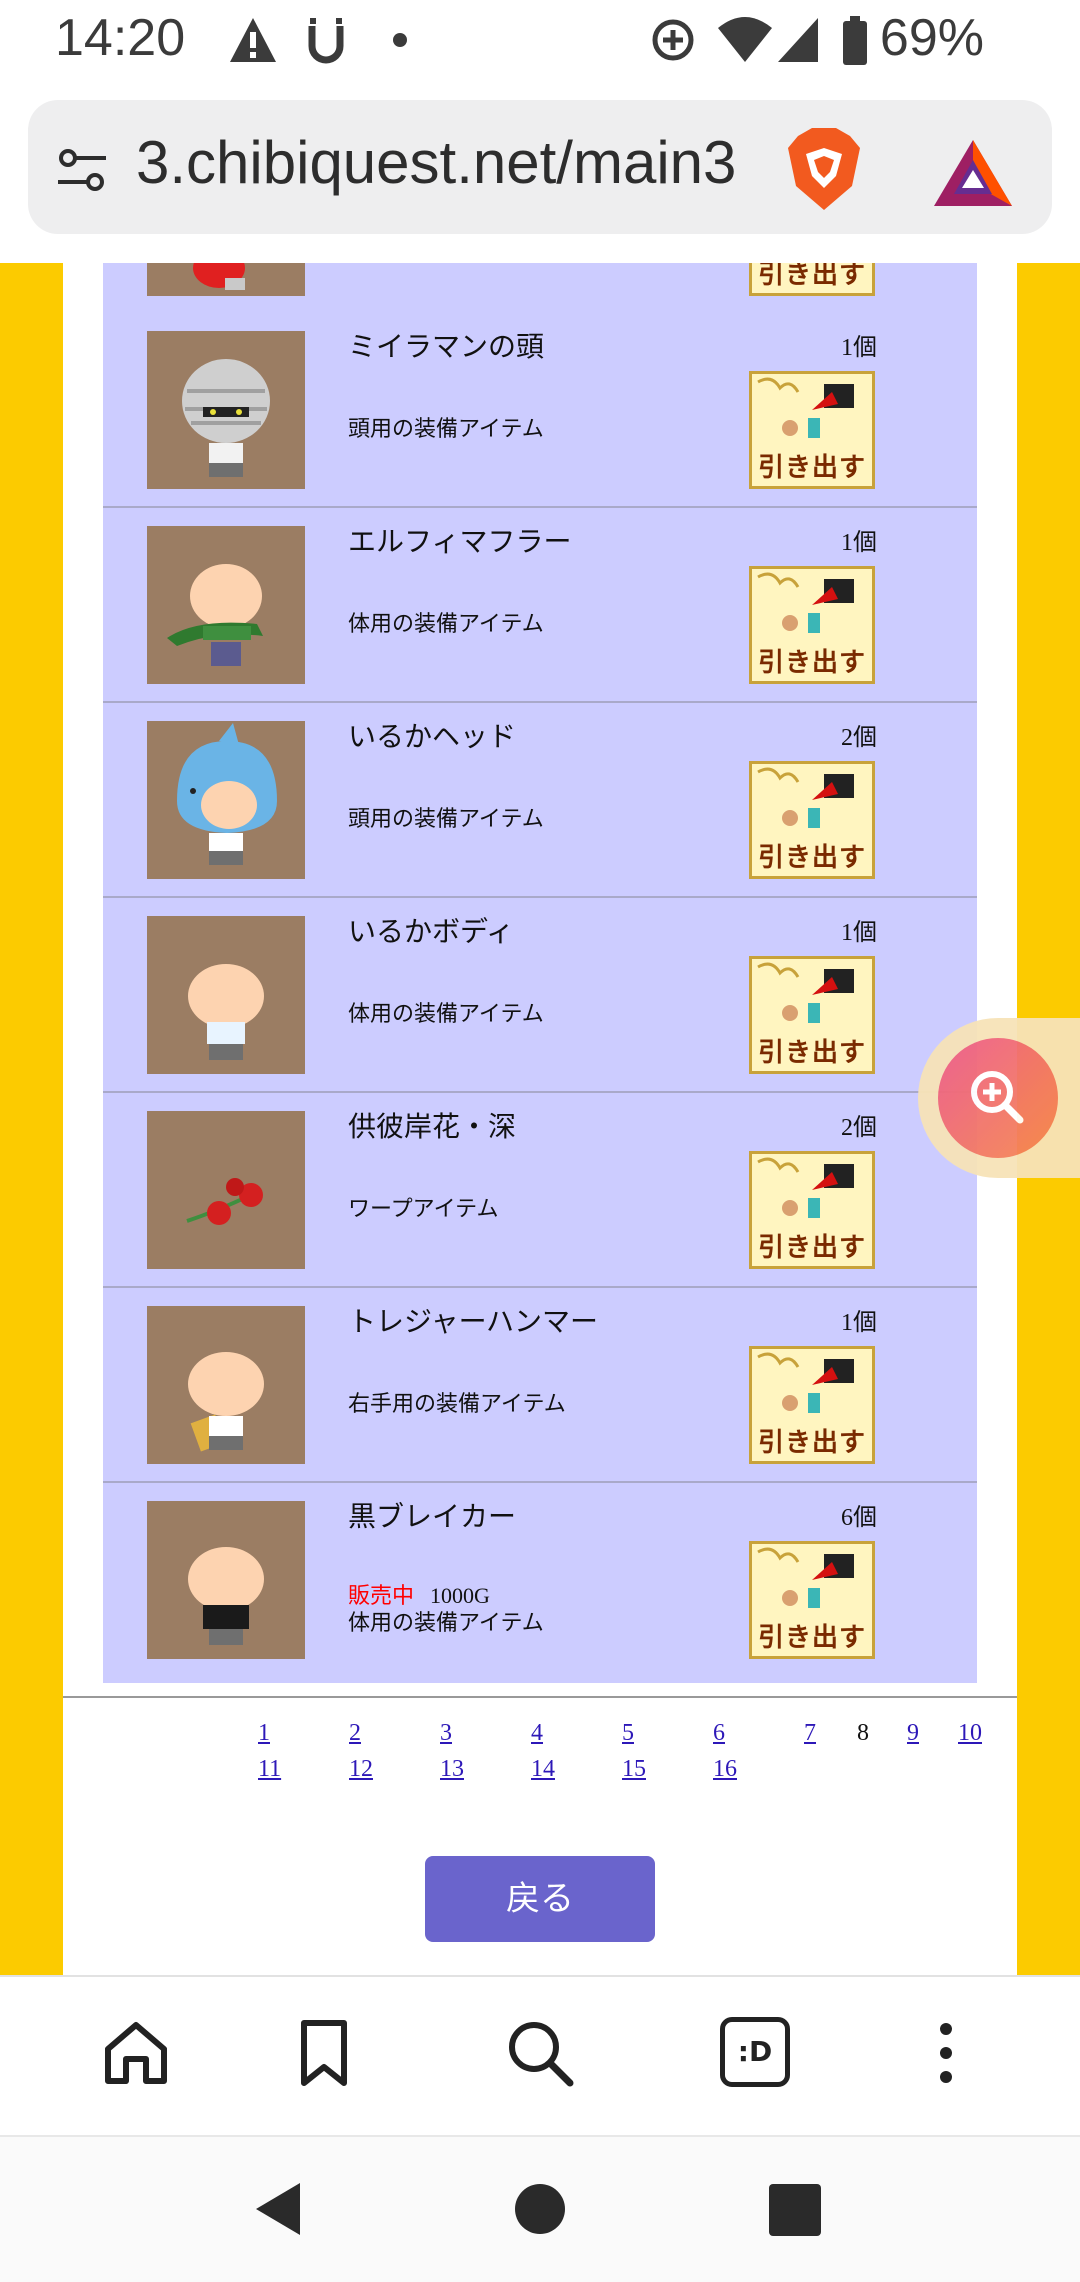 This screenshot has width=1080, height=2282. I want to click on item-description: 右手用の装備アイテム, so click(457, 1404).